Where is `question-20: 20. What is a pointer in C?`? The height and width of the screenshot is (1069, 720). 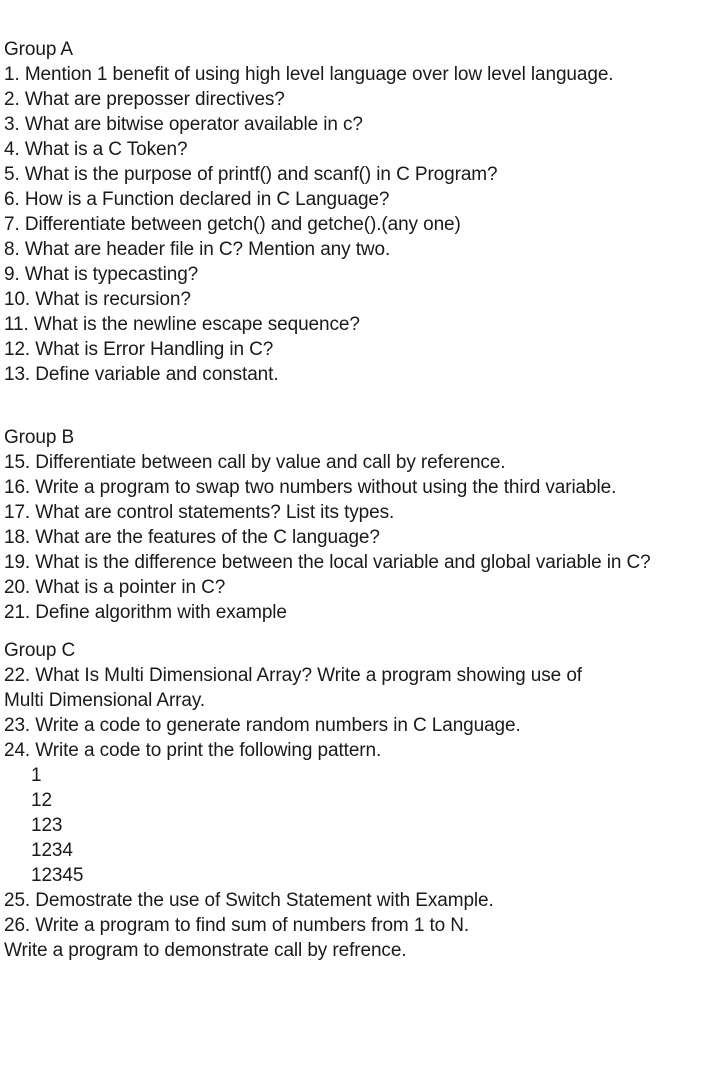
question-20: 20. What is a pointer in C? is located at coordinates (115, 587).